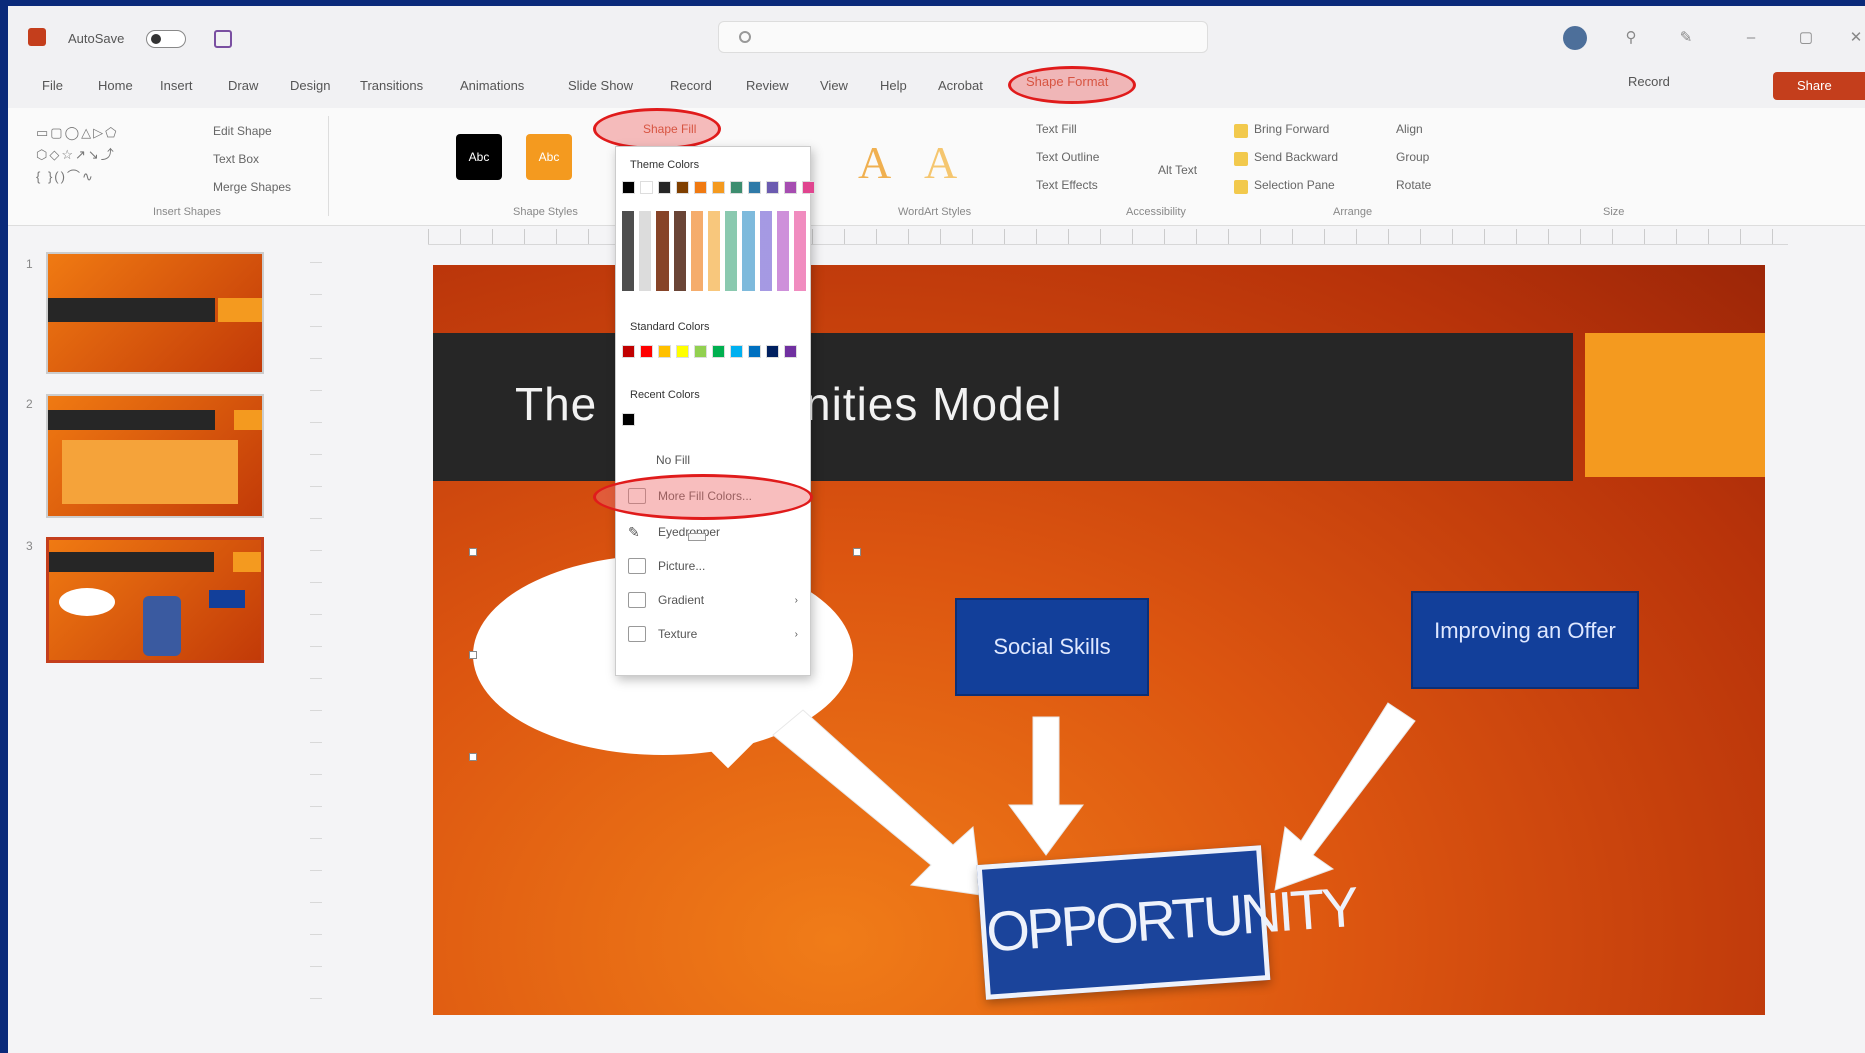  I want to click on recent-color-swatch, so click(628, 419).